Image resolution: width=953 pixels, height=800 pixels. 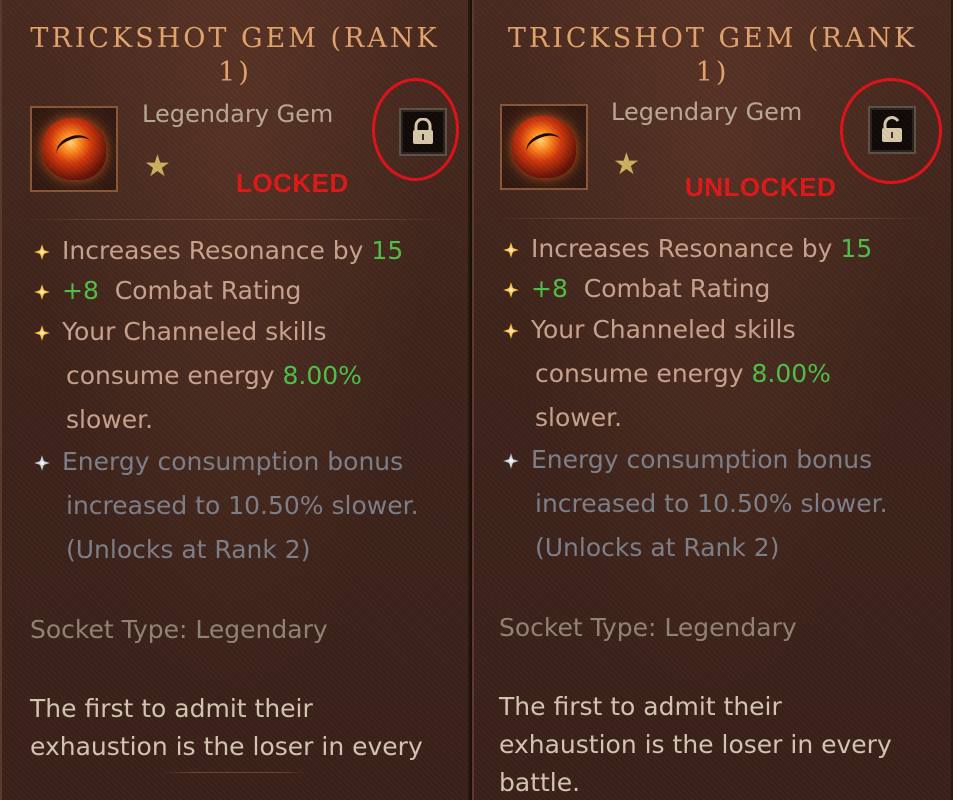 What do you see at coordinates (292, 183) in the screenshot?
I see `status-label: LOCKED` at bounding box center [292, 183].